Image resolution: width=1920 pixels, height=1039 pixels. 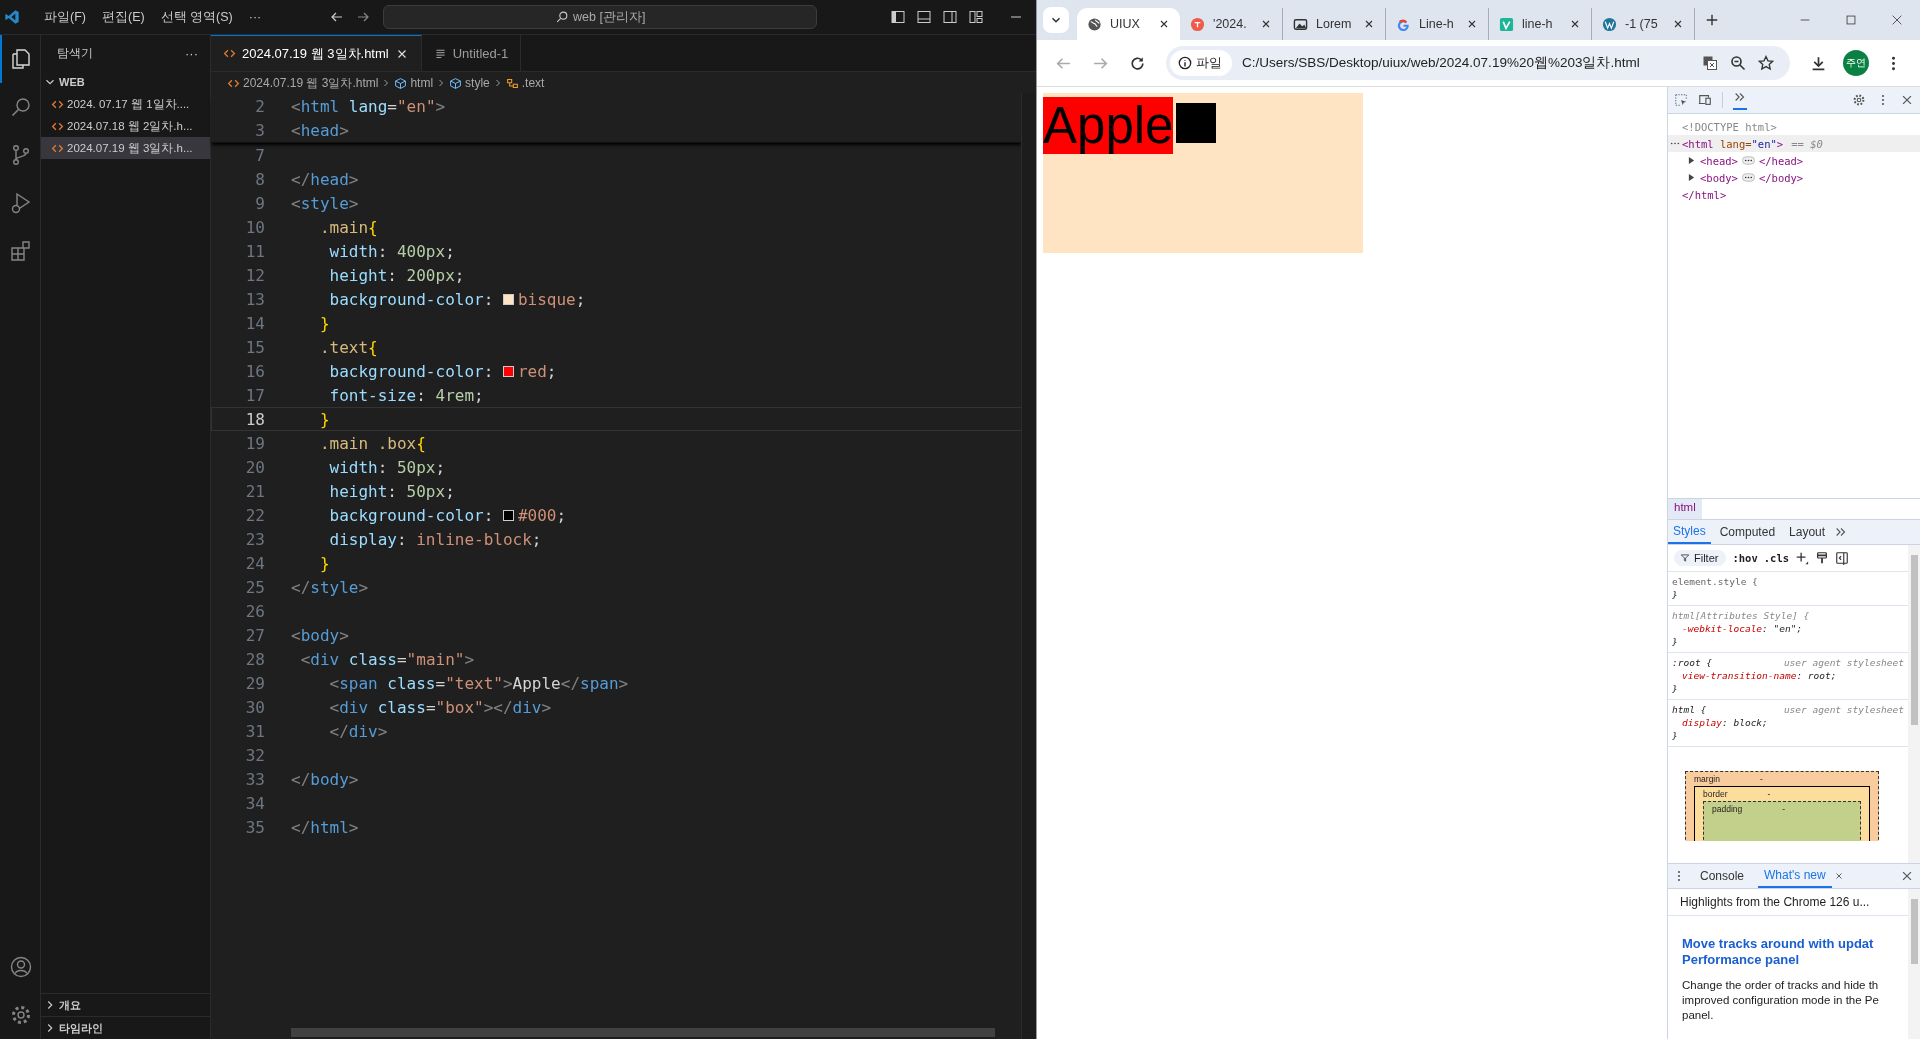 What do you see at coordinates (391, 251) in the screenshot?
I see `code-text: width: 400px;` at bounding box center [391, 251].